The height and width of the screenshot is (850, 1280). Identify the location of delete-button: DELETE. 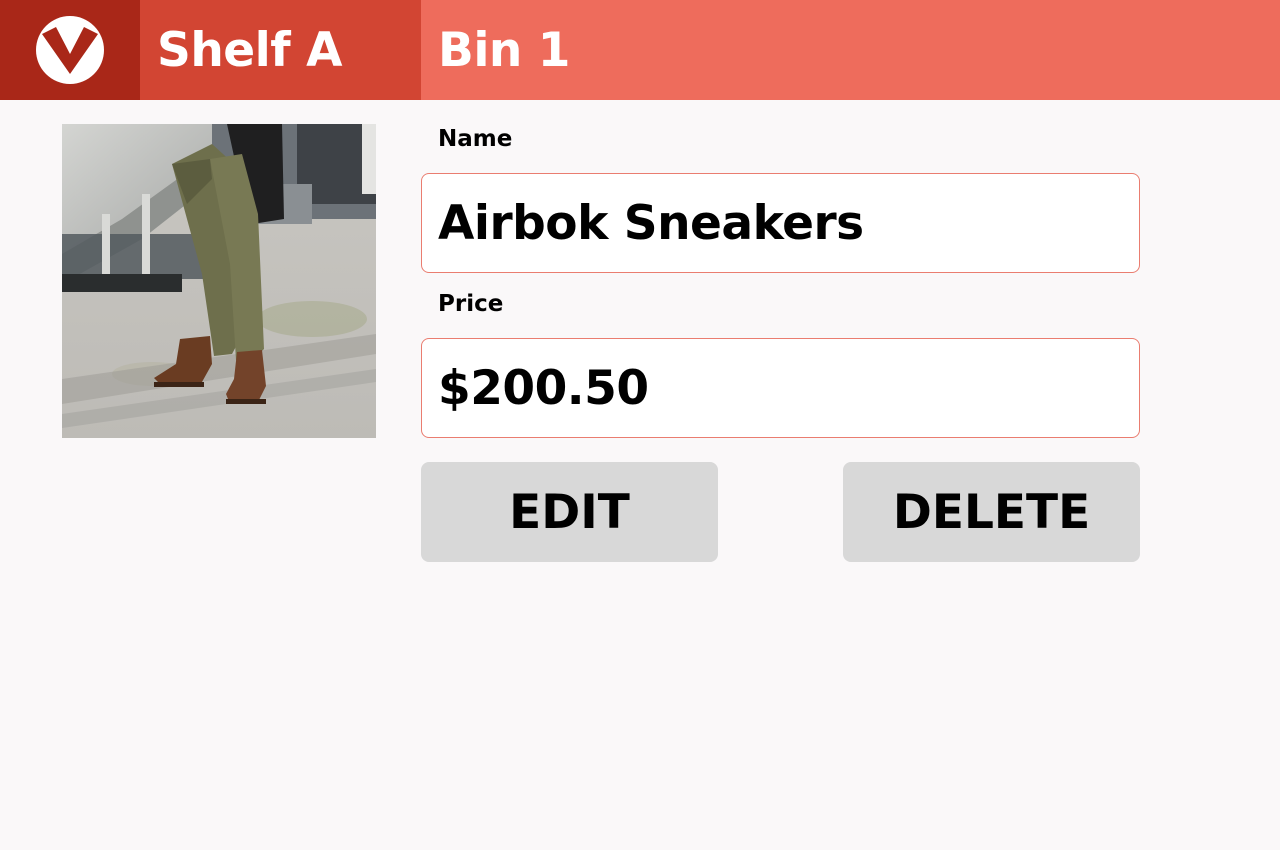
(991, 512).